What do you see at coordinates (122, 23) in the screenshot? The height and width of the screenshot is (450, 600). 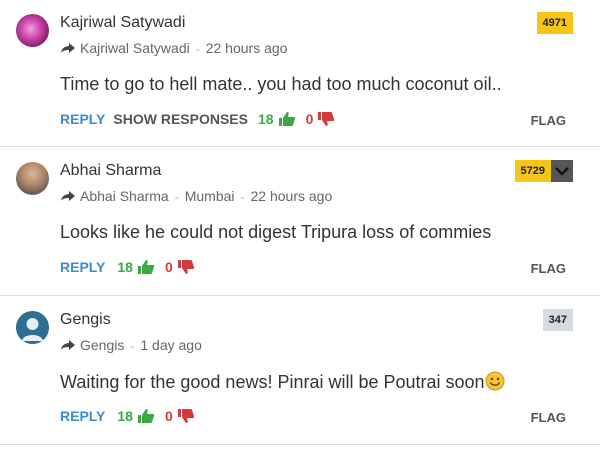 I see `comment-author: Kajriwal Satywadi` at bounding box center [122, 23].